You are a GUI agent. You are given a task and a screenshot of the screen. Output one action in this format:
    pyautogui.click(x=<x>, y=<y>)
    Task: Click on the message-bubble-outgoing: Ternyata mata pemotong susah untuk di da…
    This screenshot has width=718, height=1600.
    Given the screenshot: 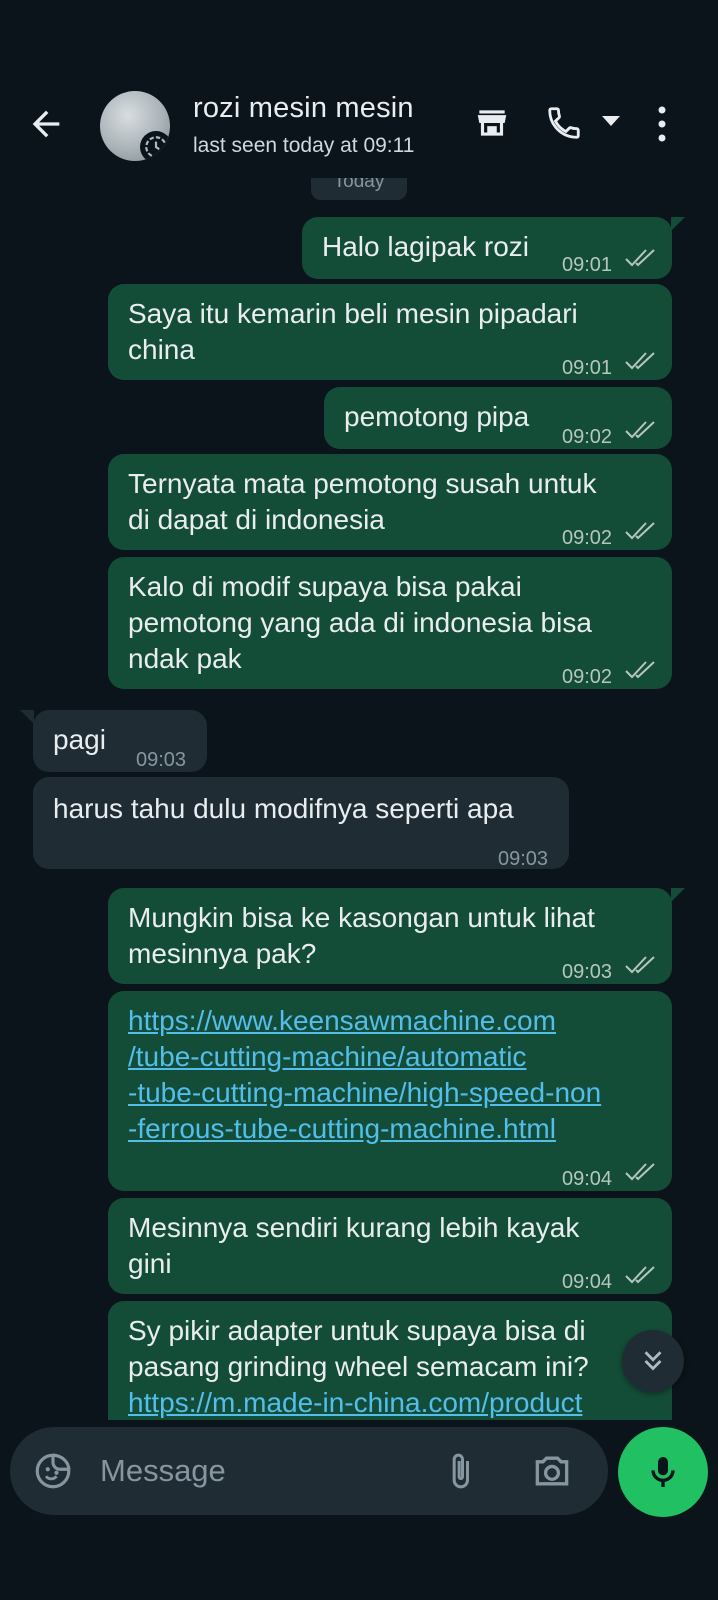 What is the action you would take?
    pyautogui.click(x=390, y=502)
    